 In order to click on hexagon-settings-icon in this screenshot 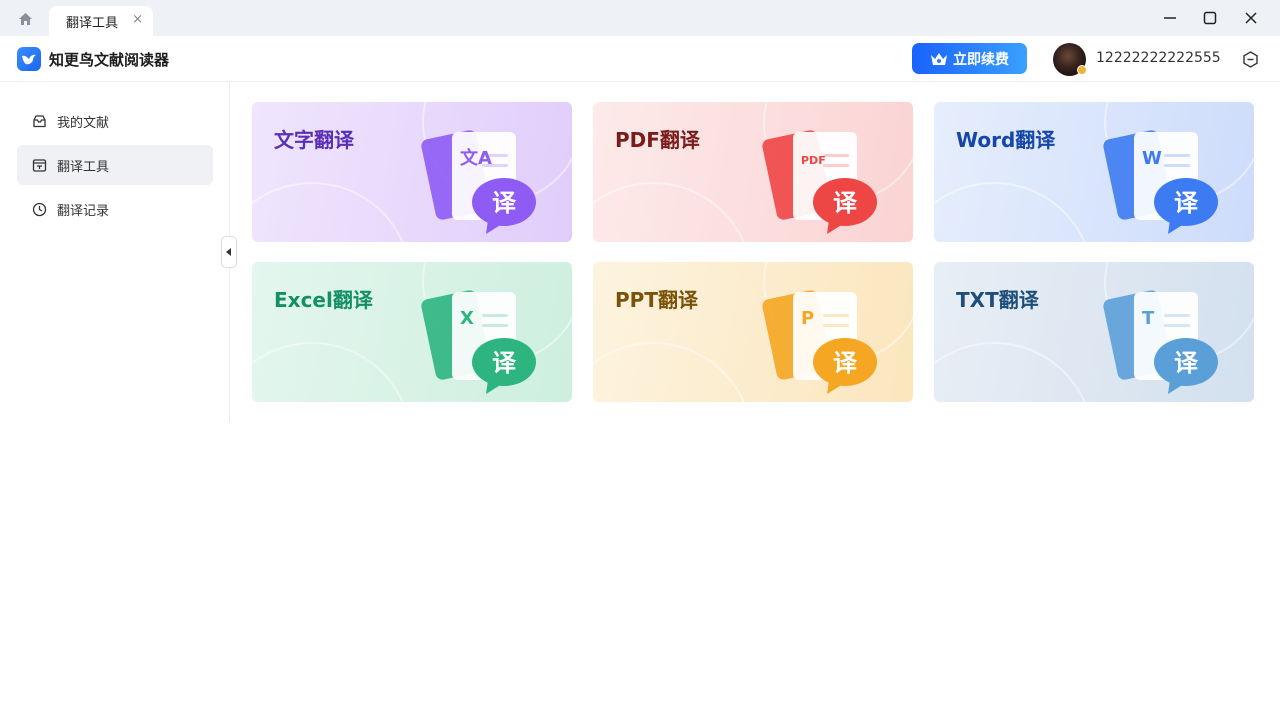, I will do `click(1250, 59)`.